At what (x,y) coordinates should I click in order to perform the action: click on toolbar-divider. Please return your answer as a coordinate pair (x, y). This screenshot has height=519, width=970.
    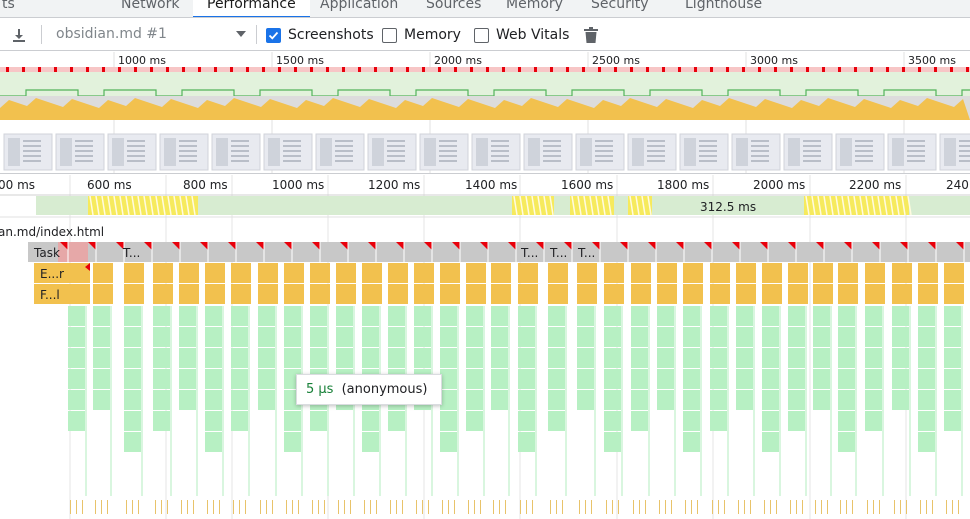
    Looking at the image, I should click on (41, 34).